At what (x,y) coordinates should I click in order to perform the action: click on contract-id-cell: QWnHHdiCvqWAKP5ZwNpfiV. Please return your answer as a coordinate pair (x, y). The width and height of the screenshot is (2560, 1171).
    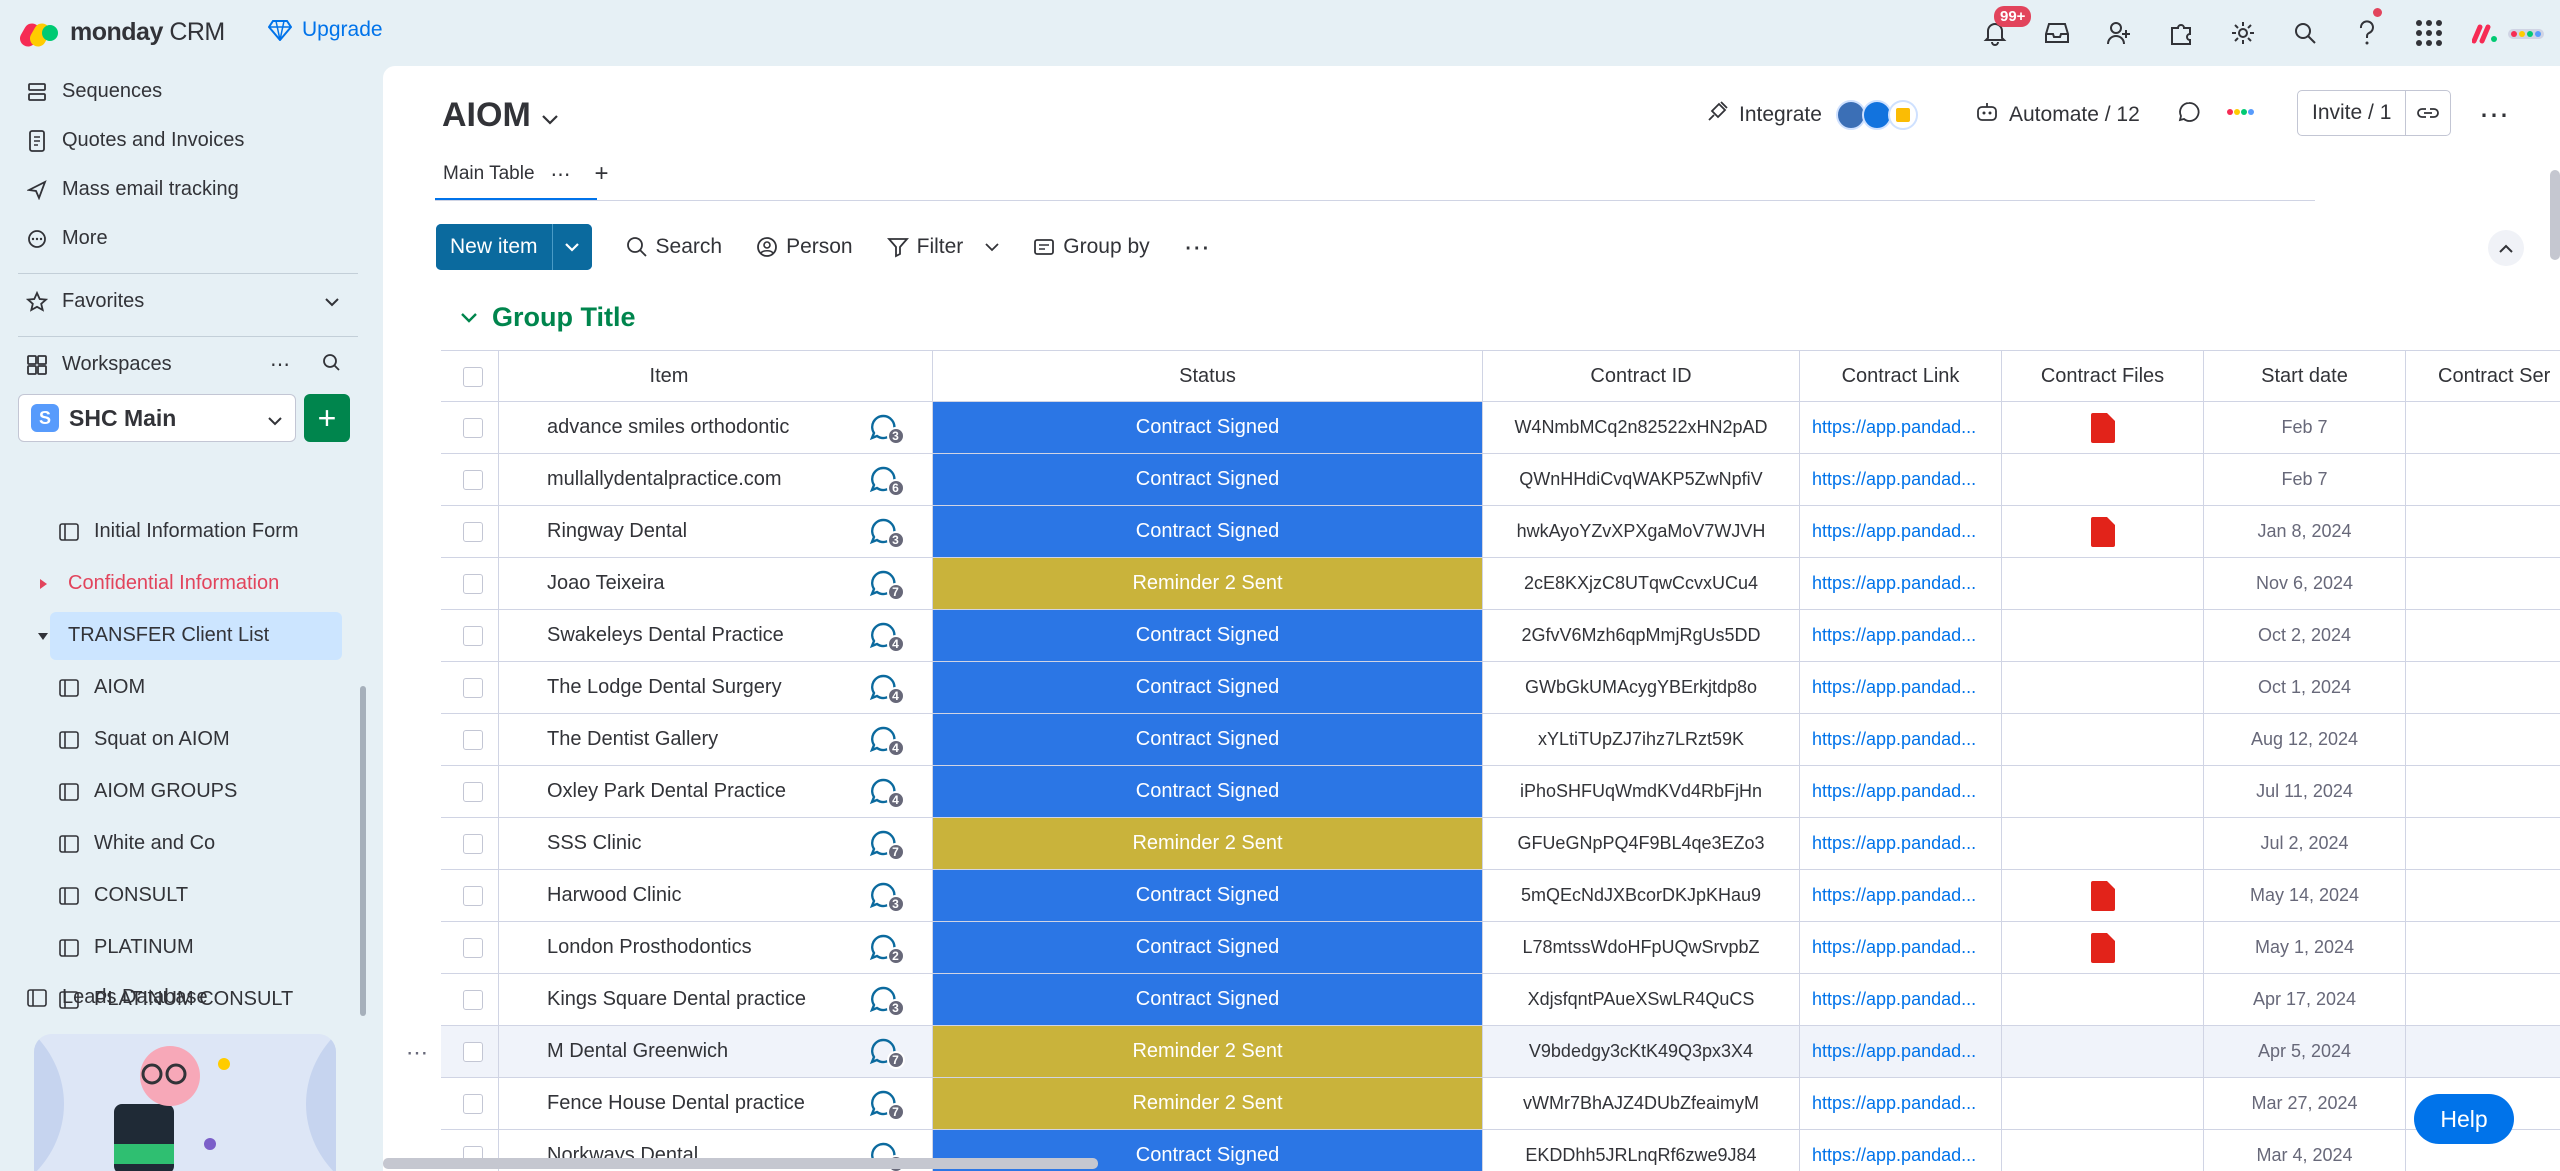
    Looking at the image, I should click on (1641, 479).